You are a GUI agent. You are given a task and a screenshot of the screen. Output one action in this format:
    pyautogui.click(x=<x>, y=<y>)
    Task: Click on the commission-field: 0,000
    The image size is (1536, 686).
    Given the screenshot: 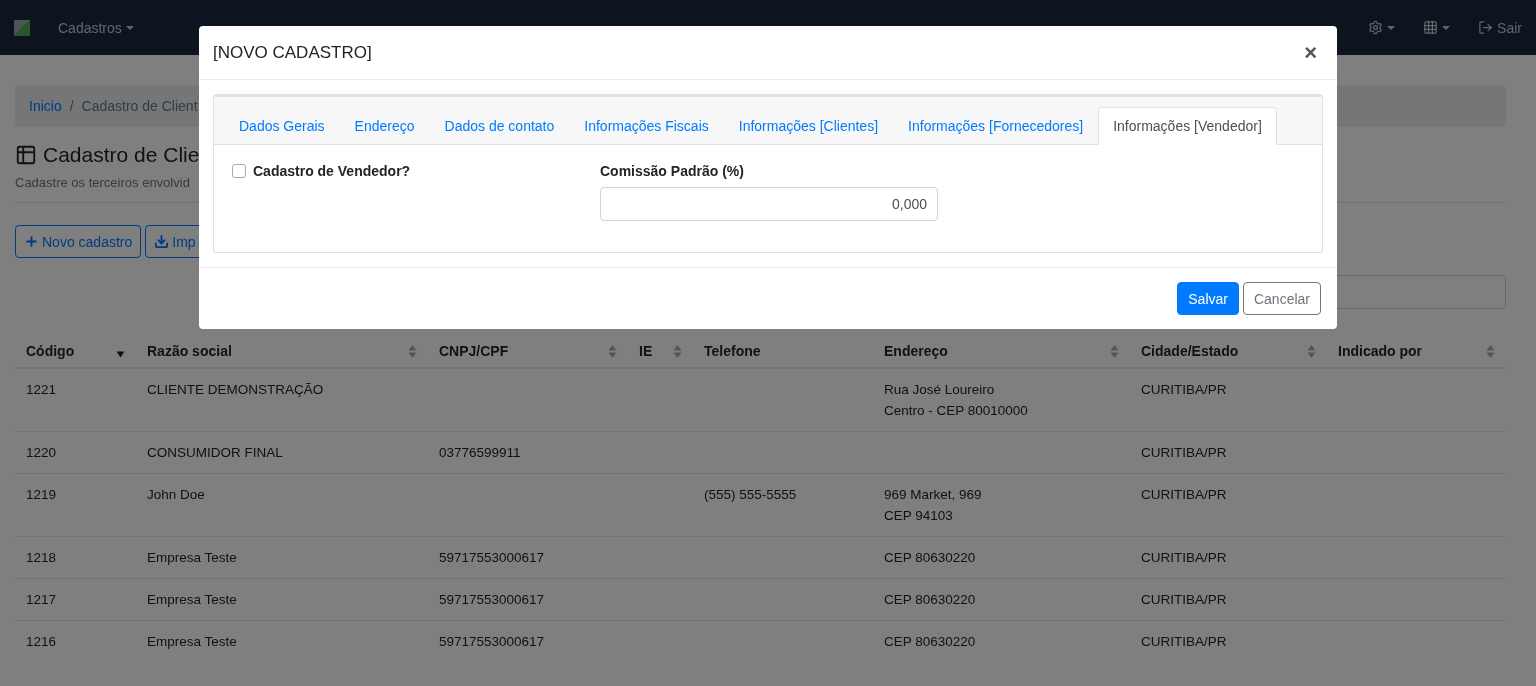 What is the action you would take?
    pyautogui.click(x=769, y=204)
    